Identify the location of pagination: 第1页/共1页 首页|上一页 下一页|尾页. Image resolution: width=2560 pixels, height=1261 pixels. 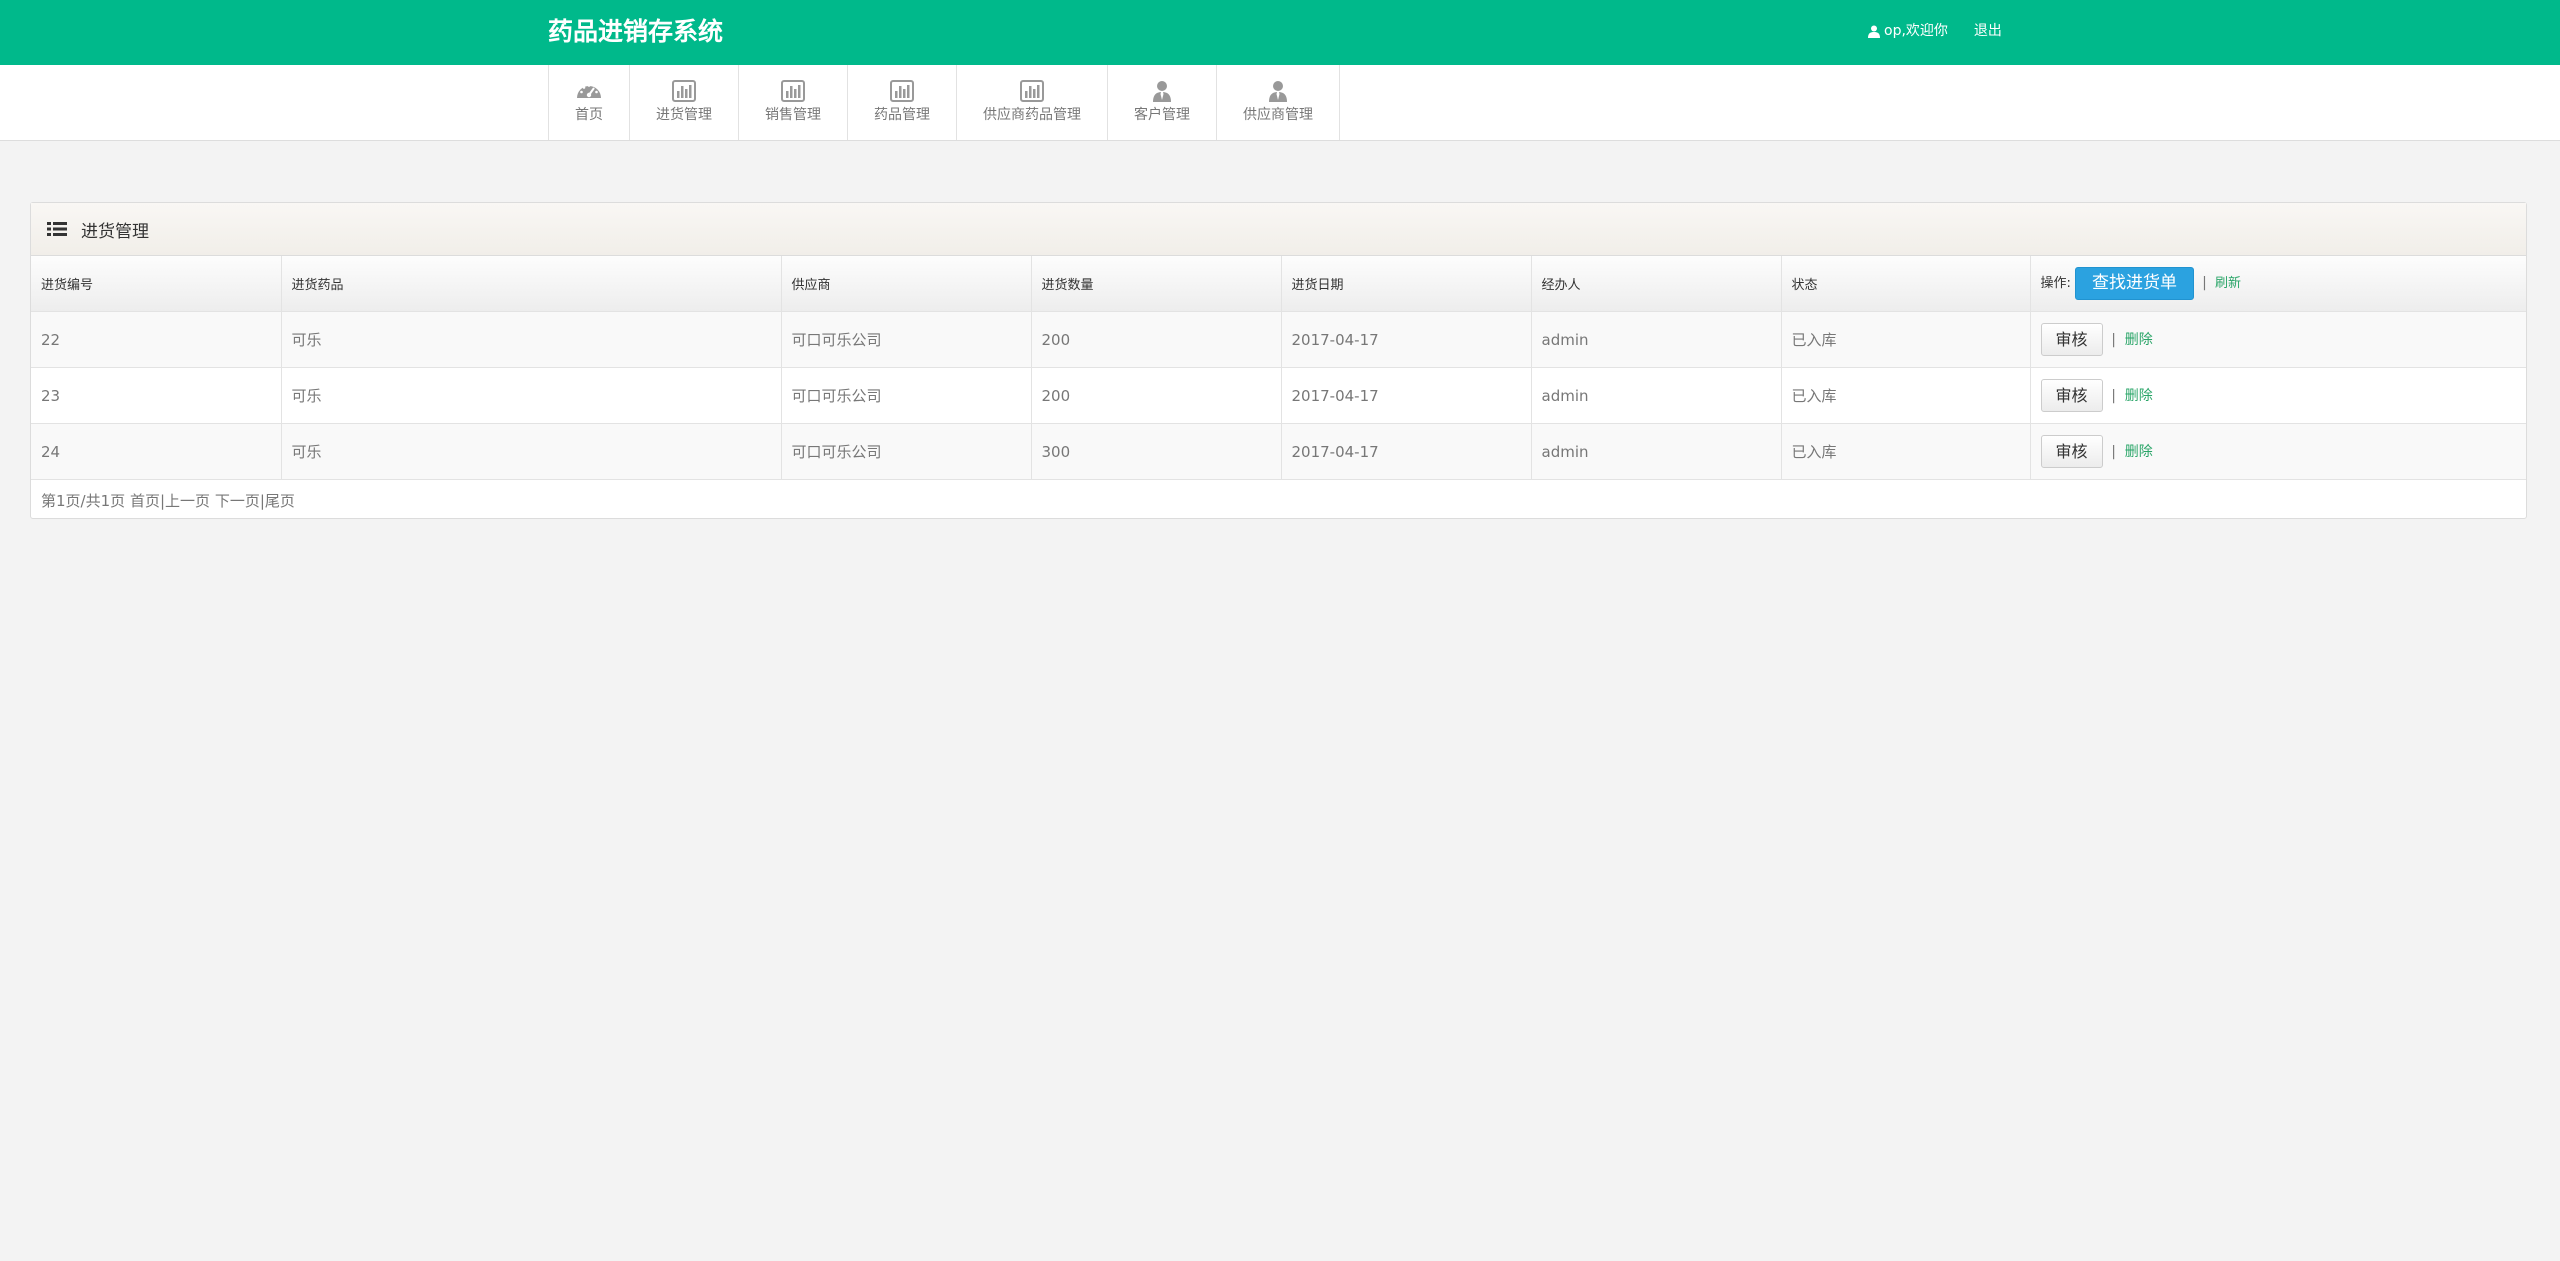
(1278, 500).